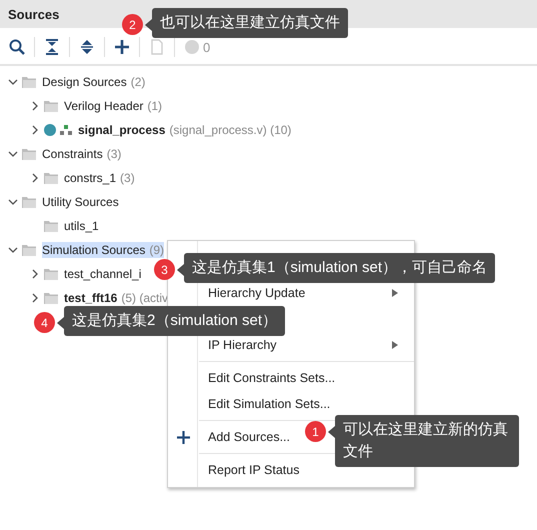 This screenshot has width=537, height=530. What do you see at coordinates (206, 47) in the screenshot?
I see `status-count: 0` at bounding box center [206, 47].